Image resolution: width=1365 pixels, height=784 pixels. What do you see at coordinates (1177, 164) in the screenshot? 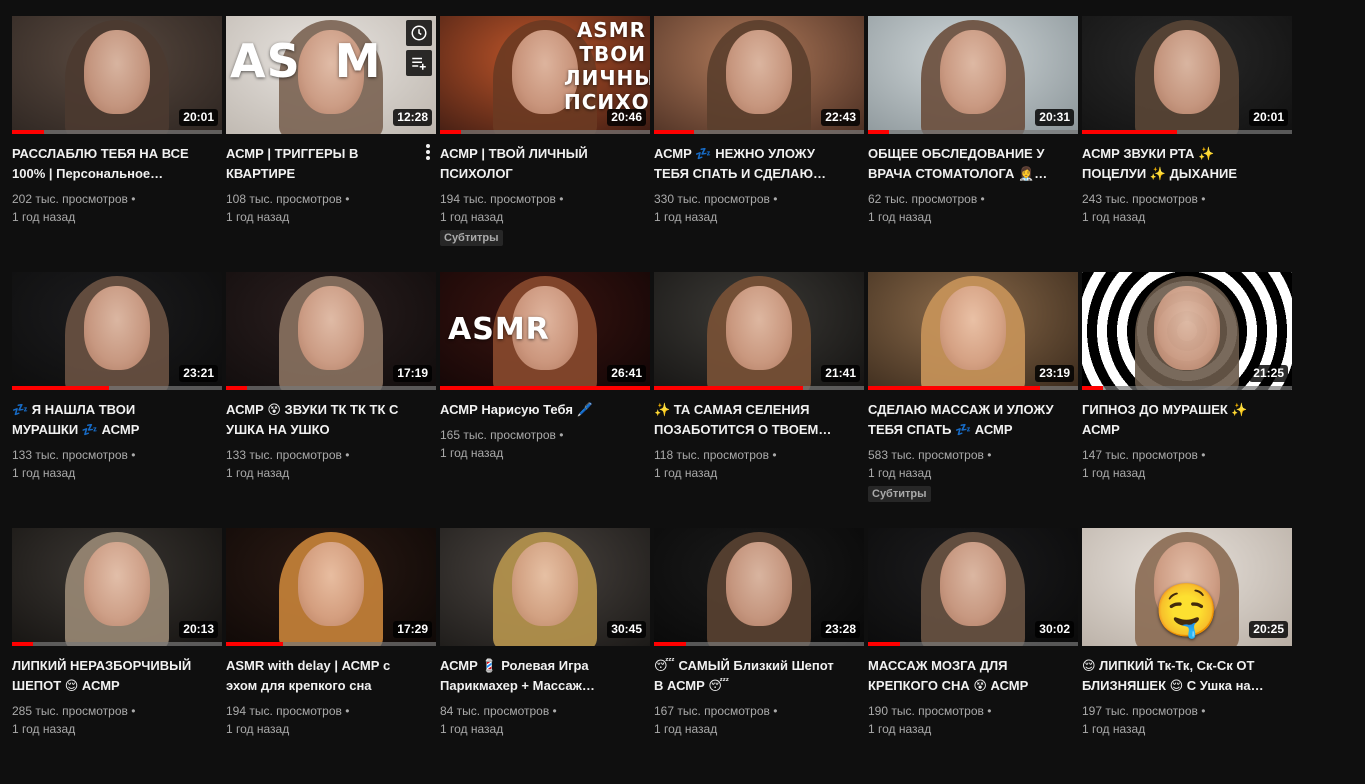
I see `video-title: АСМР ЗВУКИ РТА ✨ ПОЦЕЛУИ ✨ ДЫХАНИЕ` at bounding box center [1177, 164].